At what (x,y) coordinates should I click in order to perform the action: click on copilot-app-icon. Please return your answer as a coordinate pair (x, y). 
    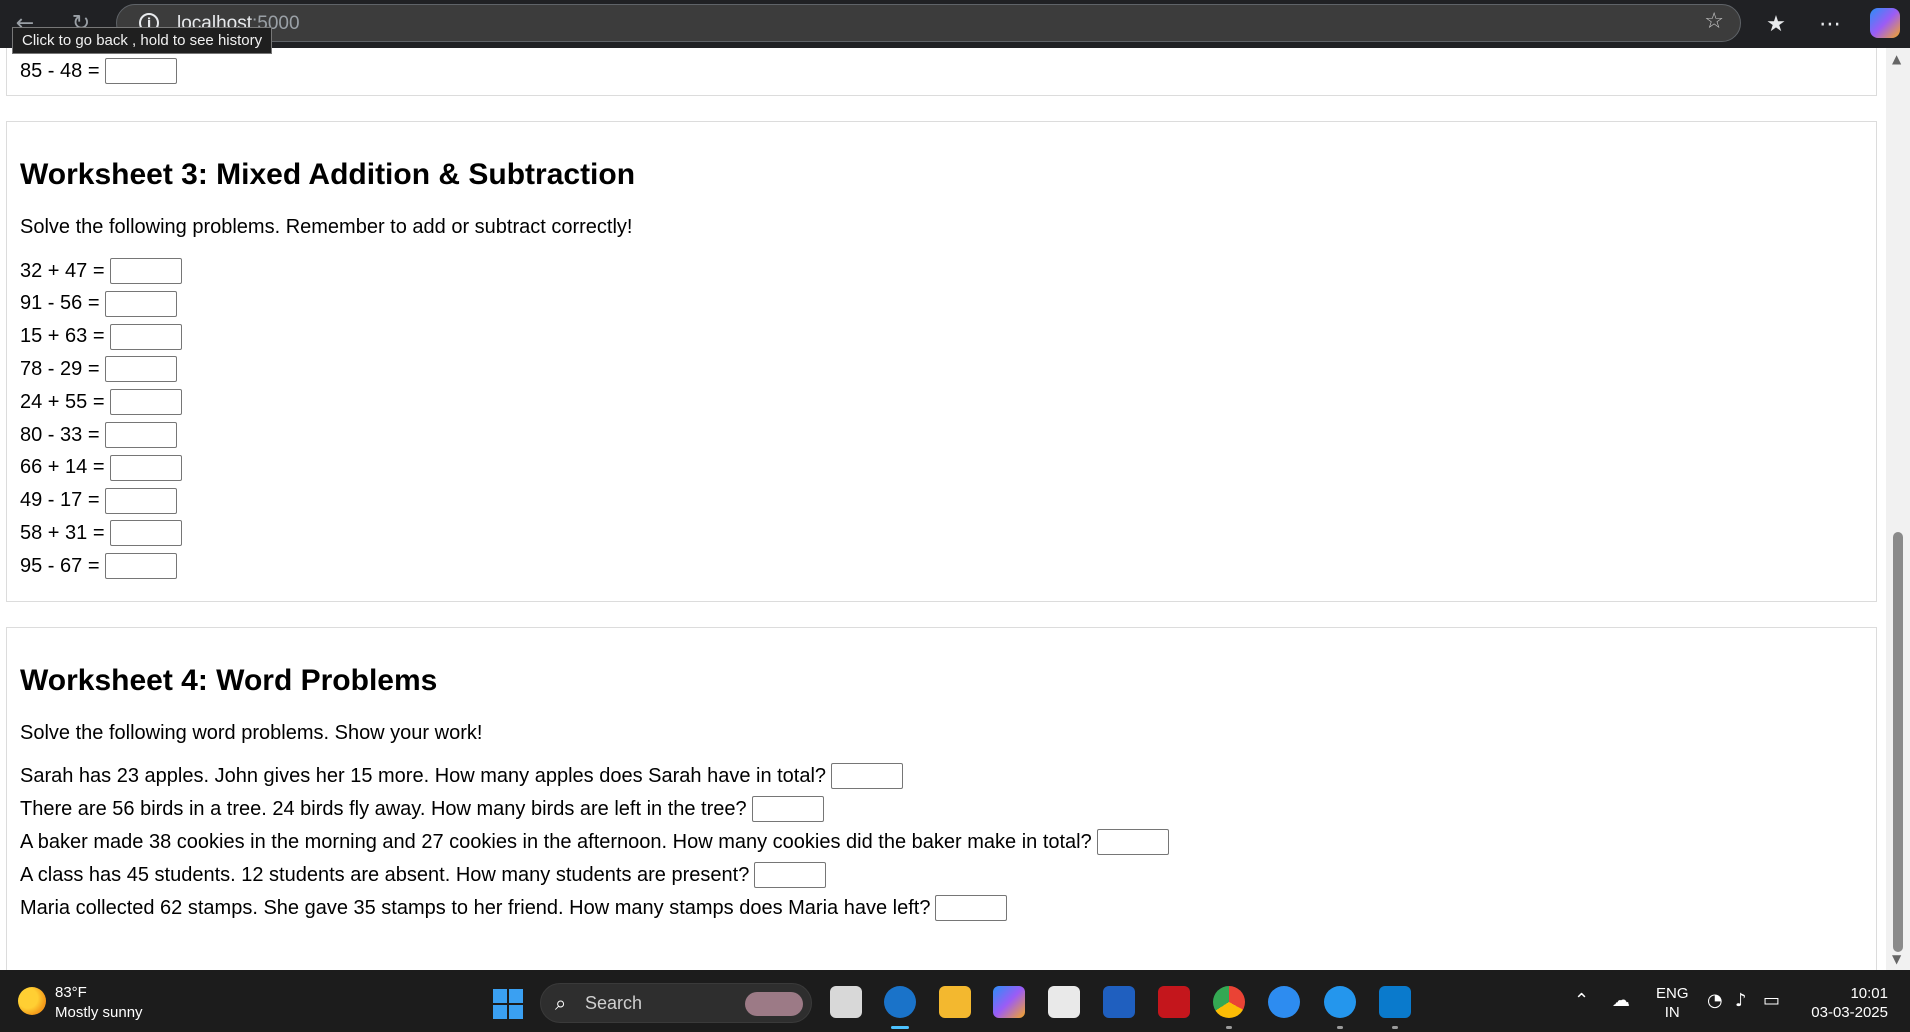
    Looking at the image, I should click on (1009, 1002).